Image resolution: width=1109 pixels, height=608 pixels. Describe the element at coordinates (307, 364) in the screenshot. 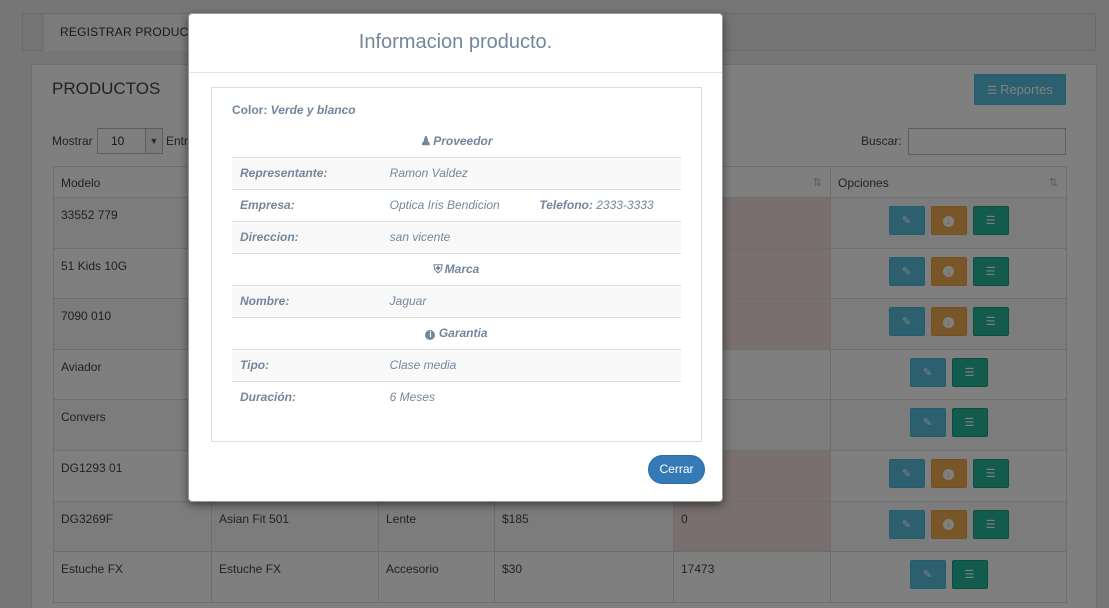

I see `tipo-label: Tipo:` at that location.